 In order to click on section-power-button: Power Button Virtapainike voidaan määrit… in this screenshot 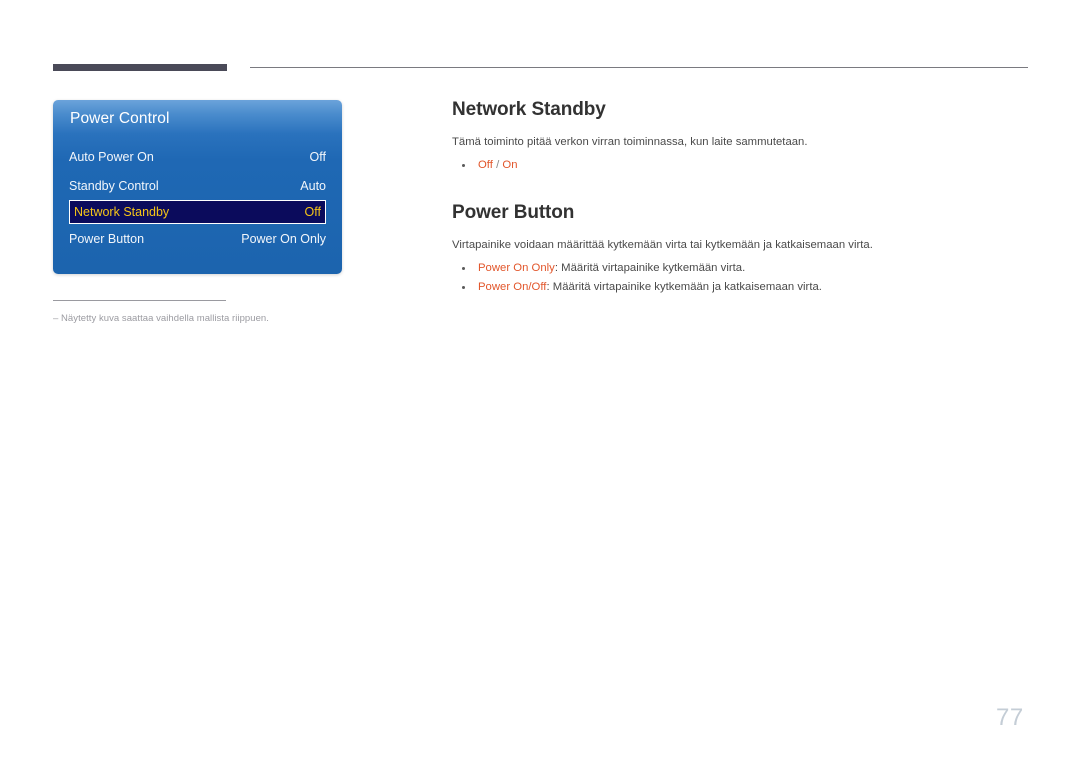, I will do `click(742, 249)`.